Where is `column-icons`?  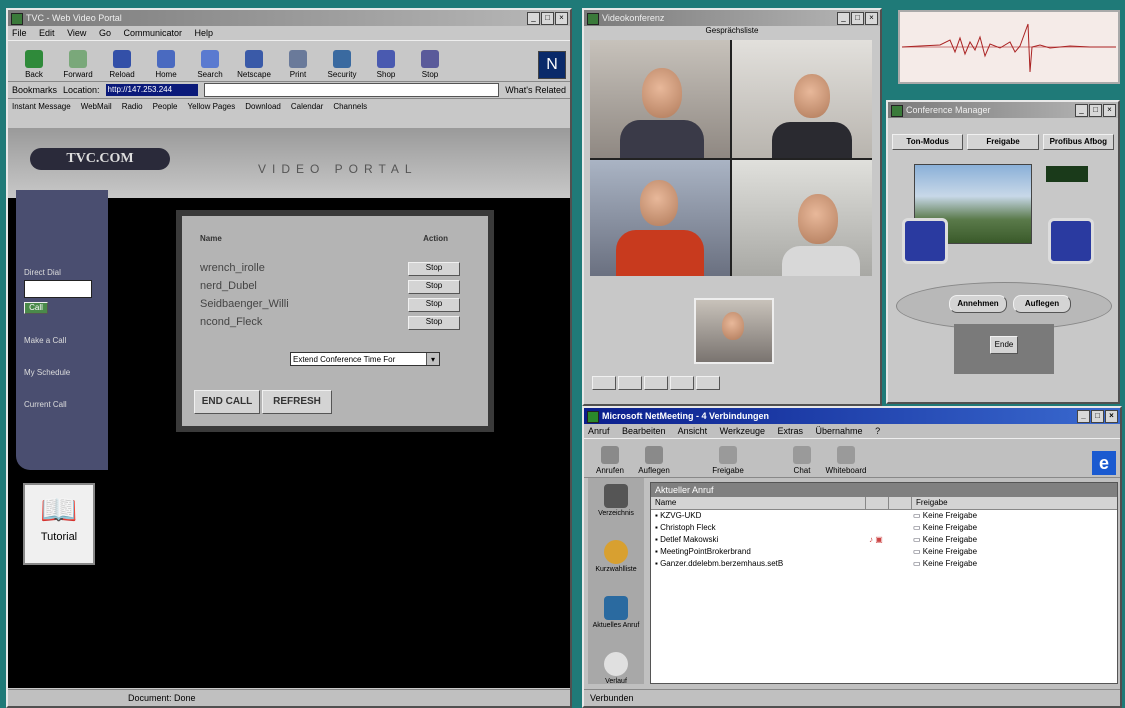
column-icons is located at coordinates (877, 503).